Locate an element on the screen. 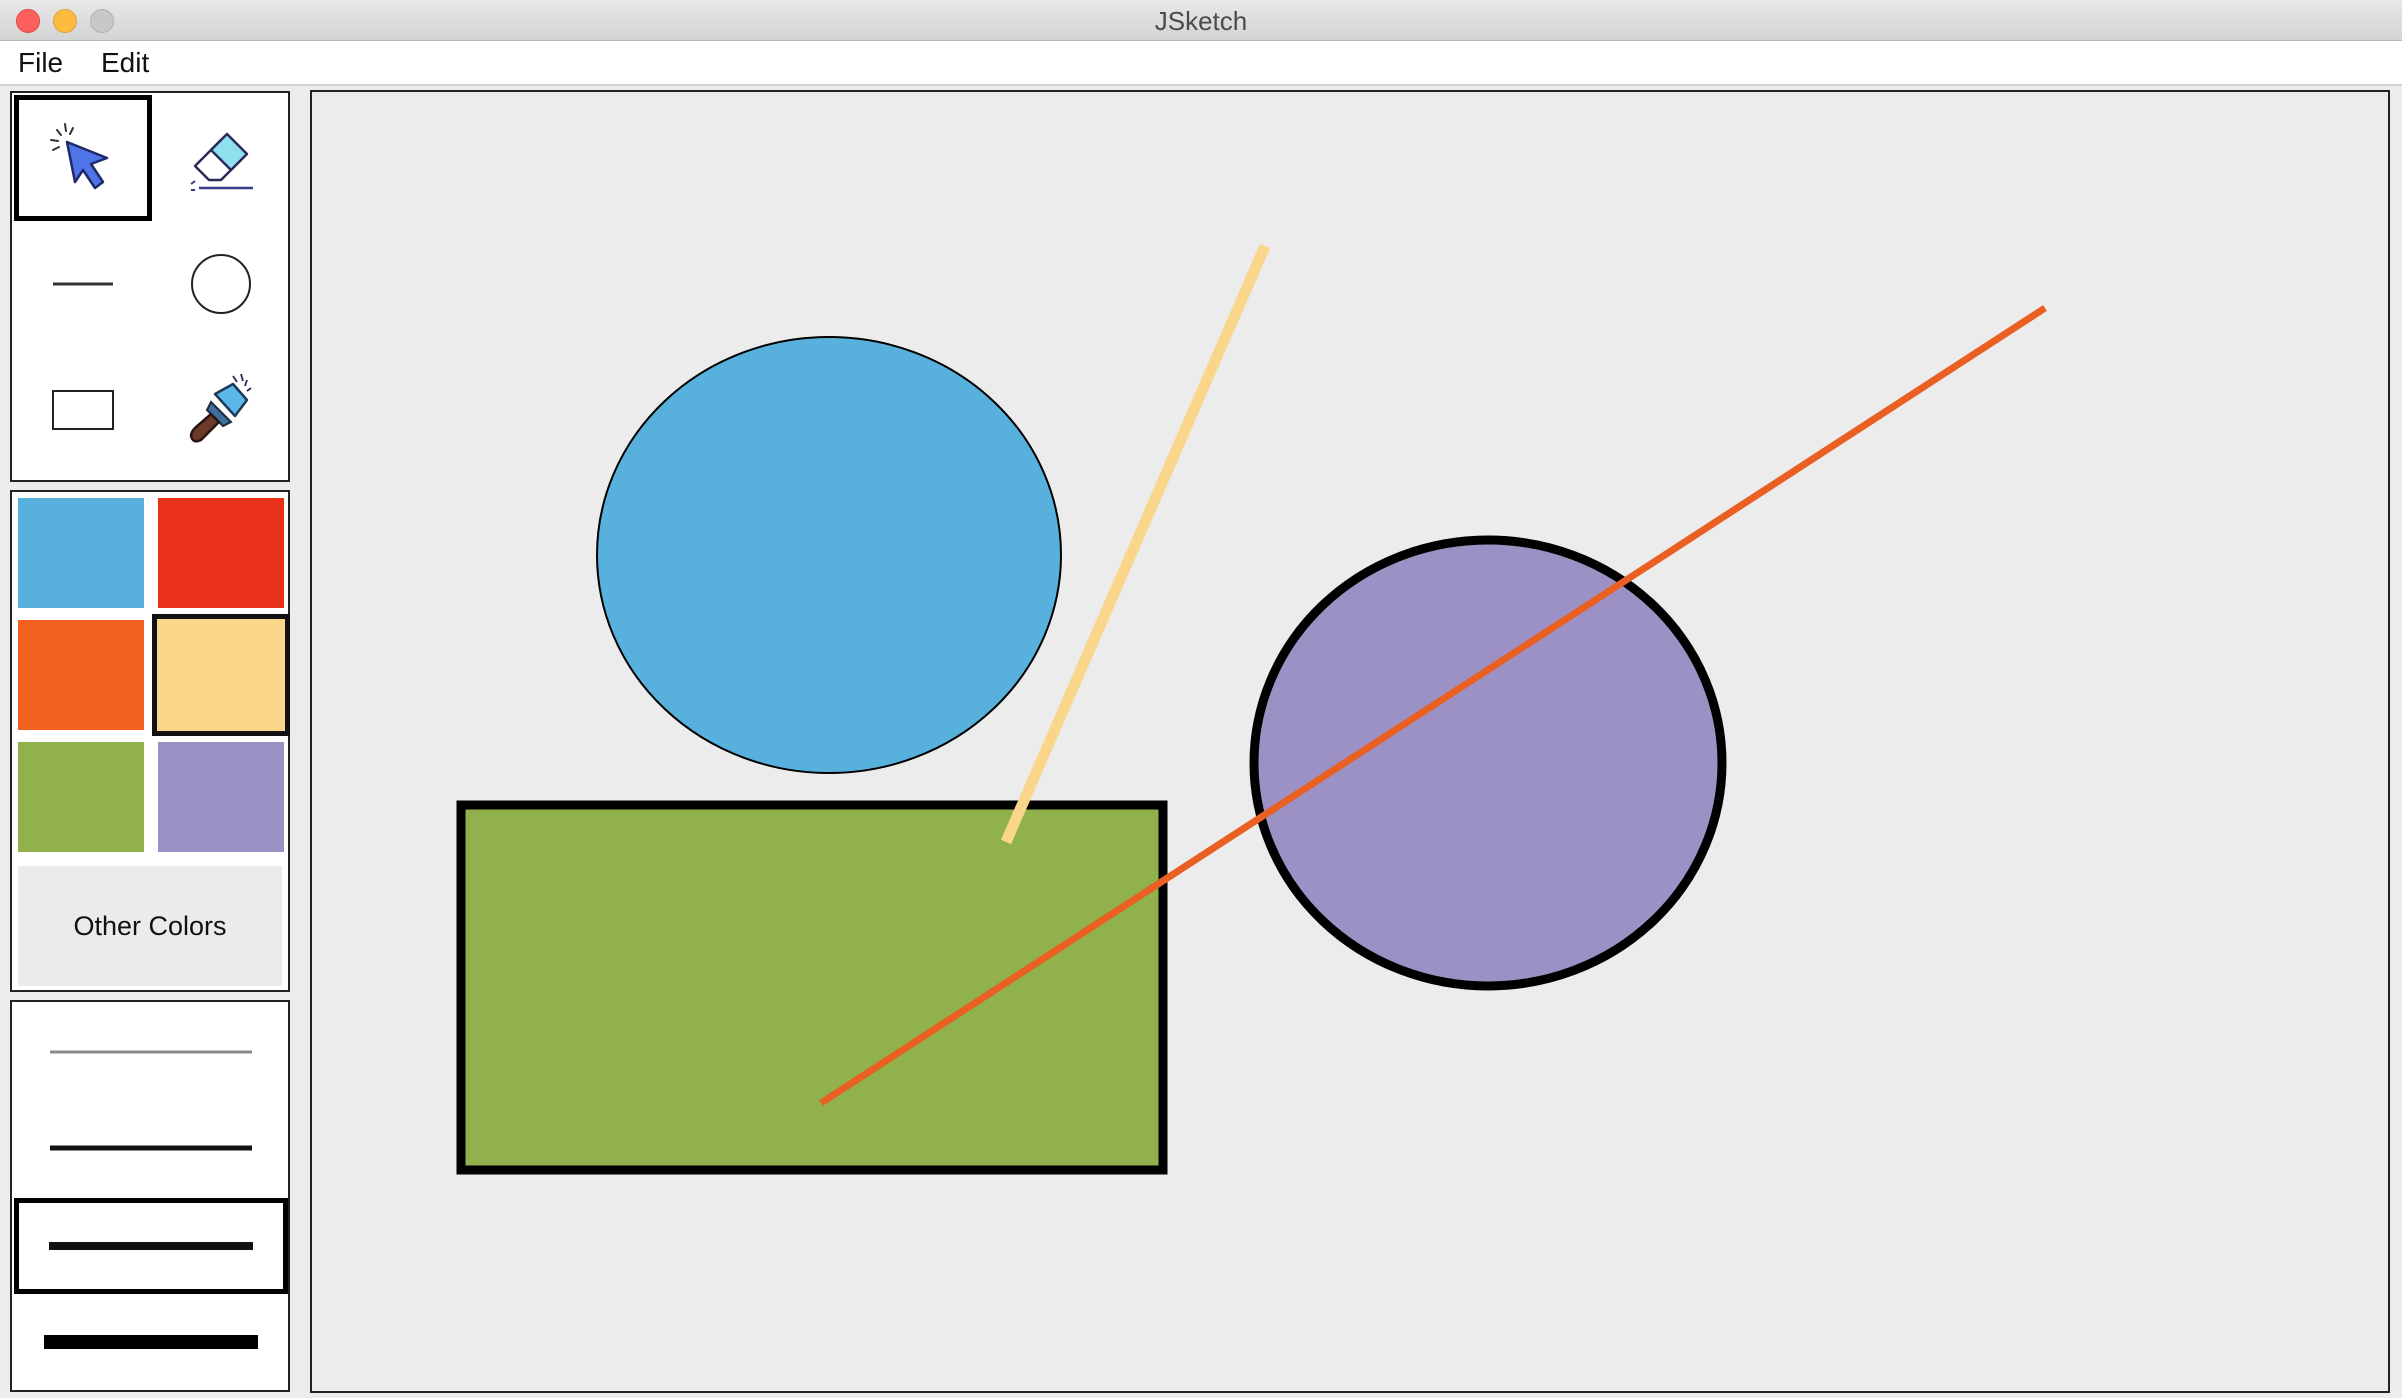  title-bar: JSketch is located at coordinates (1201, 20).